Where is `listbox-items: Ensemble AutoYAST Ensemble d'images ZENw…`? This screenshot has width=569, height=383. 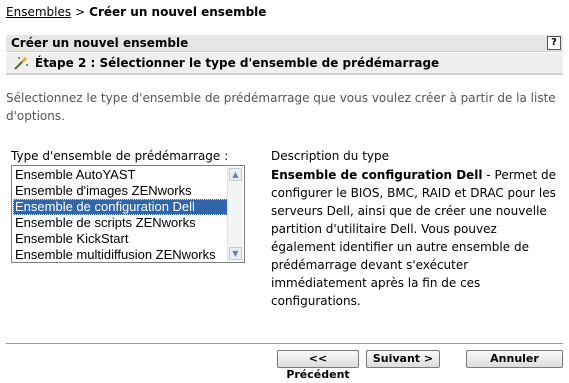
listbox-items: Ensemble AutoYAST Ensemble d'images ZENw… is located at coordinates (120, 215).